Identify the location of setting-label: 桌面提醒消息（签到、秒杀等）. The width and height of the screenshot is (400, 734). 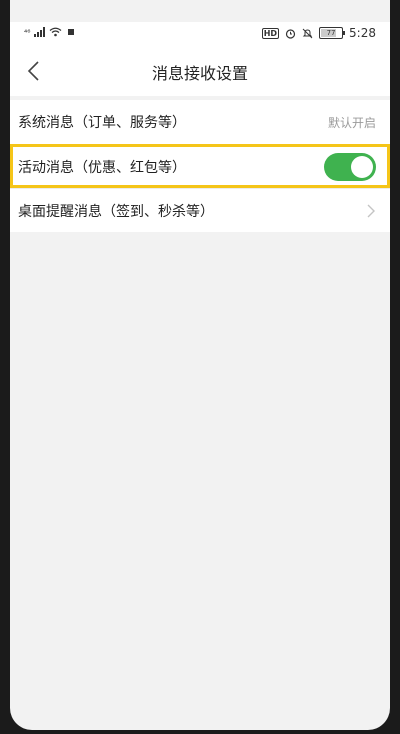
(116, 211).